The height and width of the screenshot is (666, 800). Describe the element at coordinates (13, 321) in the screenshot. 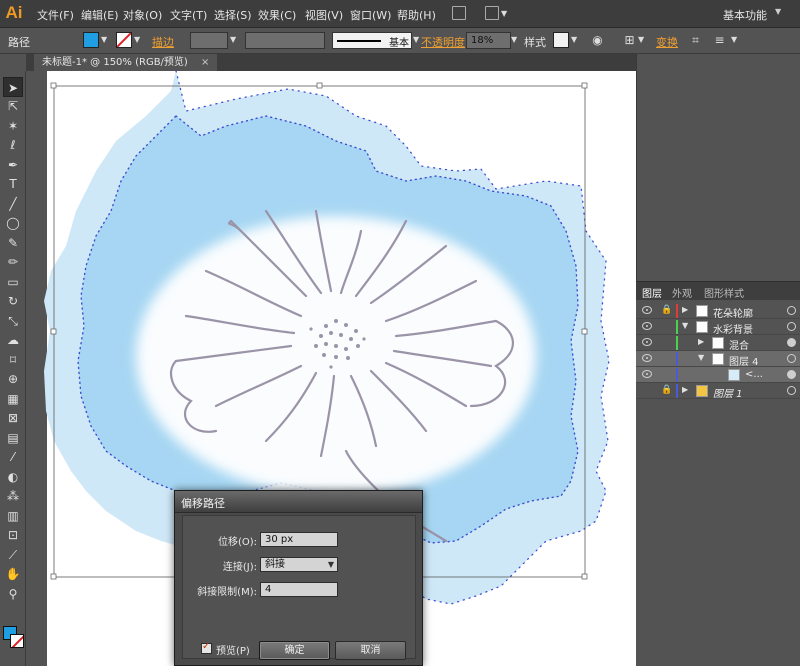

I see `scale-icon: ⤡` at that location.